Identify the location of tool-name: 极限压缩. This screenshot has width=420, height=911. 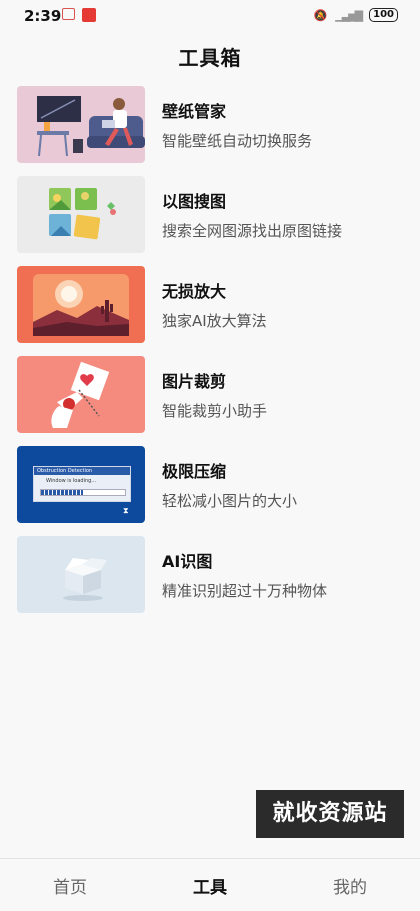
(194, 471).